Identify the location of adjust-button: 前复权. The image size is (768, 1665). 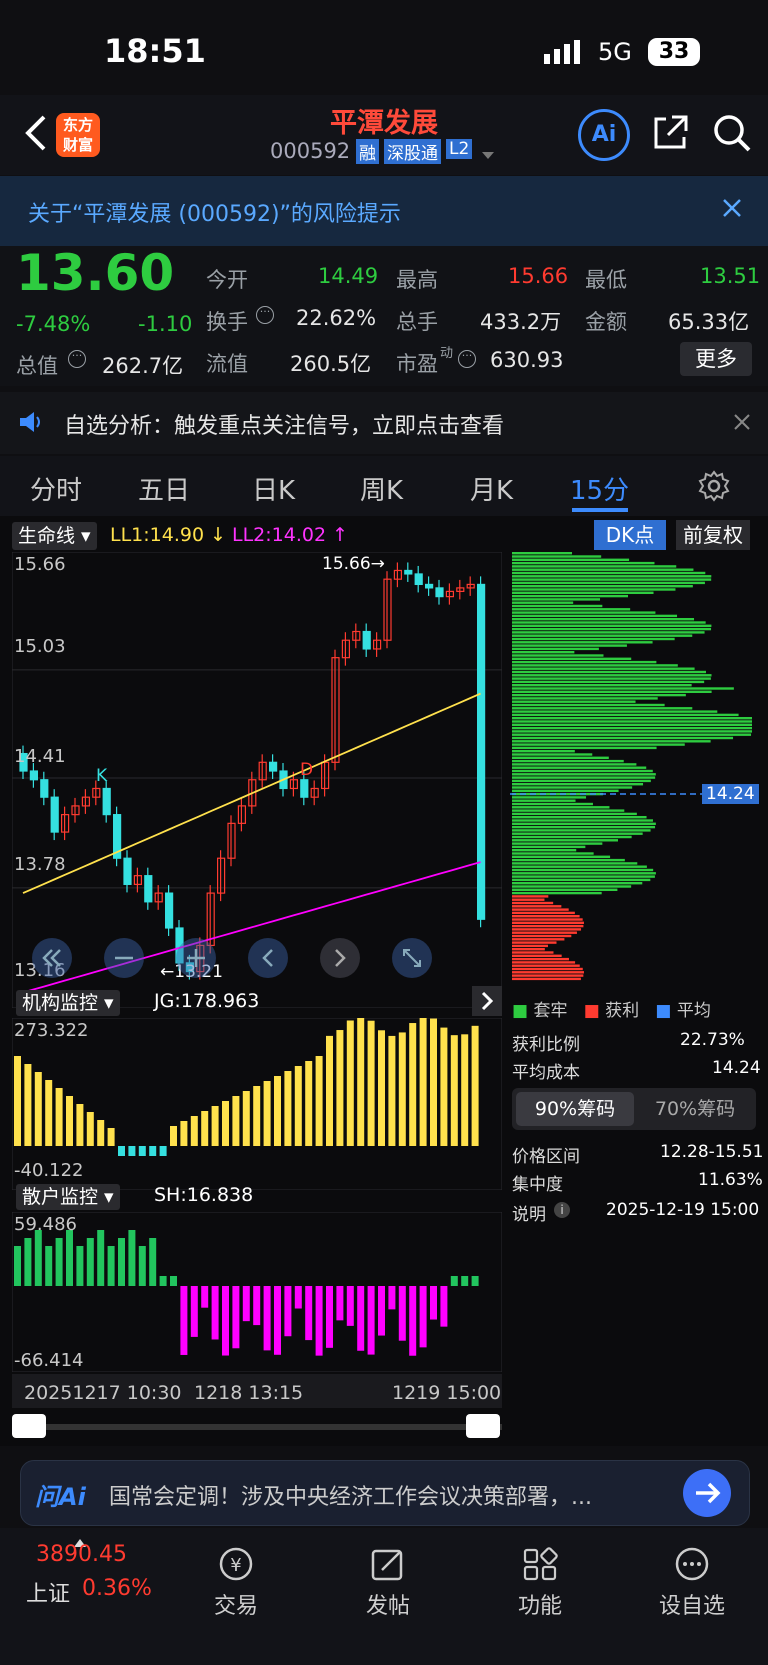
(713, 535).